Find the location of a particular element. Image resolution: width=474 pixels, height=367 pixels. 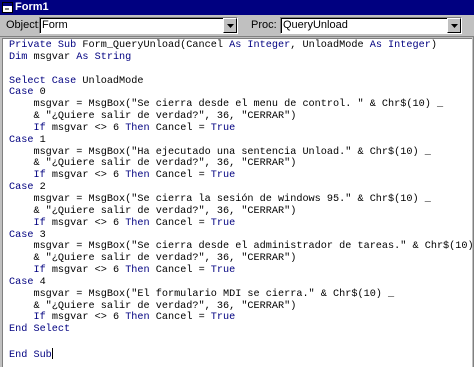

code-line: Case 0 is located at coordinates (240, 93).